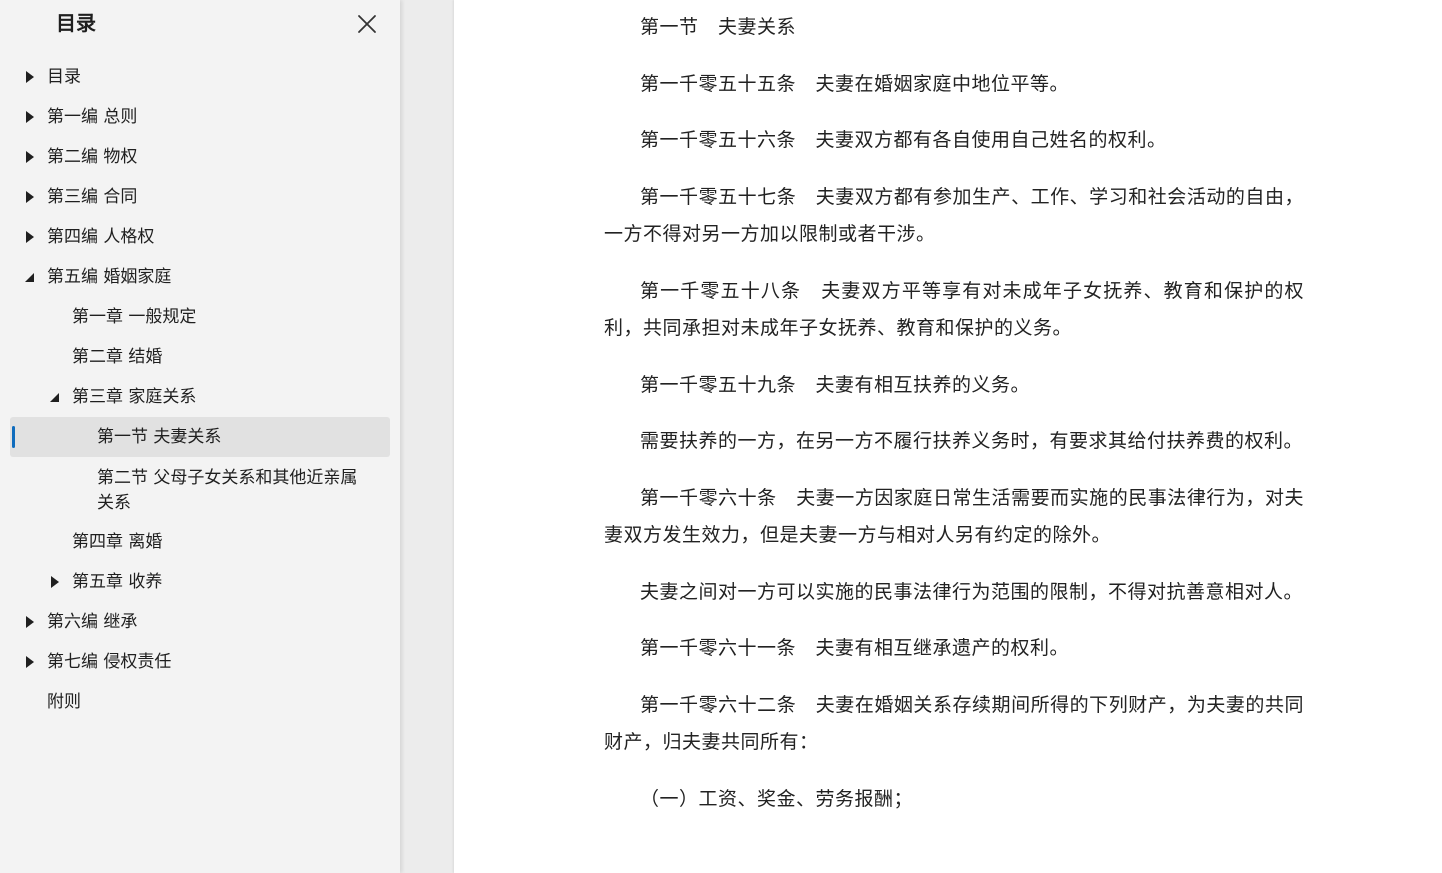 This screenshot has width=1442, height=873. Describe the element at coordinates (13, 437) in the screenshot. I see `selection-indicator` at that location.